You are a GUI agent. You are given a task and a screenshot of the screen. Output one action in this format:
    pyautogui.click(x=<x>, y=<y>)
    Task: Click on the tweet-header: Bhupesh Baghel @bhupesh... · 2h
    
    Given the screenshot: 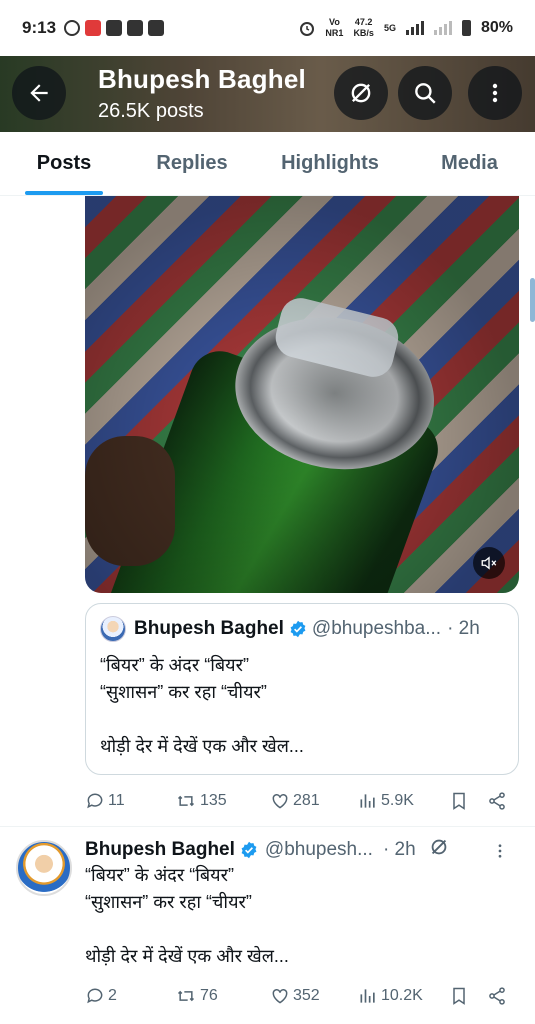 What is the action you would take?
    pyautogui.click(x=300, y=850)
    